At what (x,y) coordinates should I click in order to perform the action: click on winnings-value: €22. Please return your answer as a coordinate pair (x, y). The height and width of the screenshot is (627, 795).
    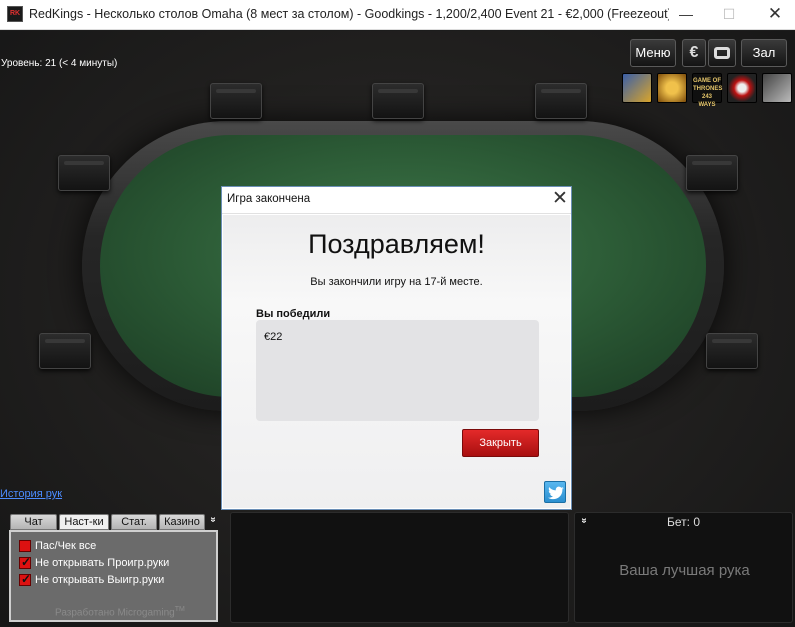
    Looking at the image, I should click on (273, 337).